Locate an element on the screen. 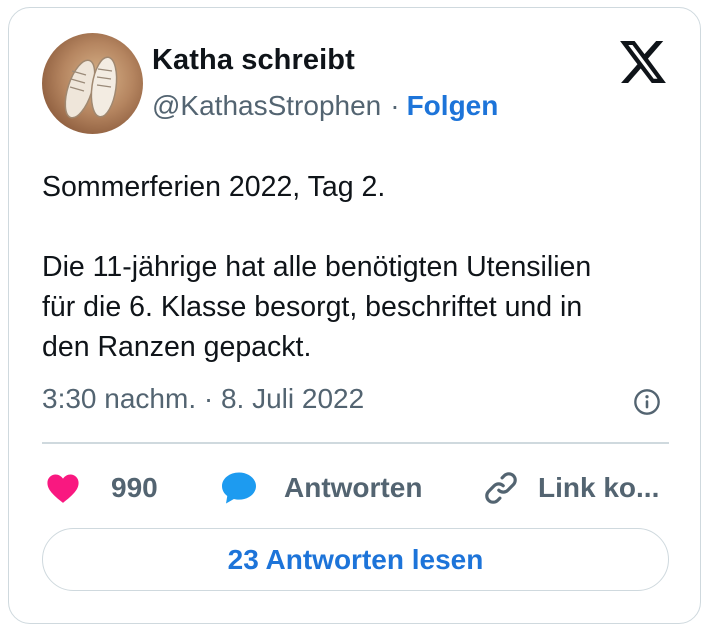 The image size is (710, 633). like-count: 990 is located at coordinates (134, 487).